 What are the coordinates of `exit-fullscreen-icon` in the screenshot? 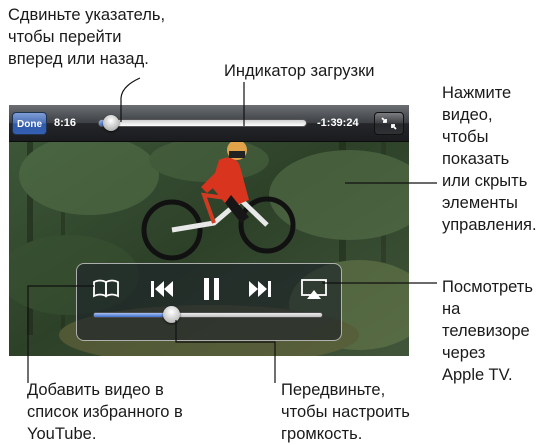 It's located at (389, 123).